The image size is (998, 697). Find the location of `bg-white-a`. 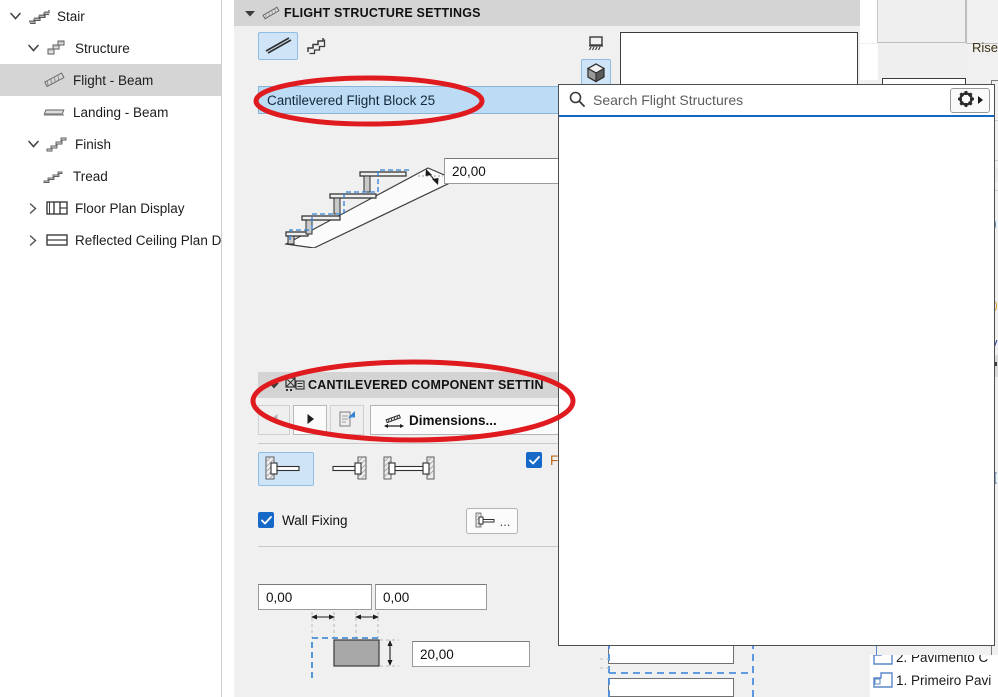

bg-white-a is located at coordinates (869, 21).